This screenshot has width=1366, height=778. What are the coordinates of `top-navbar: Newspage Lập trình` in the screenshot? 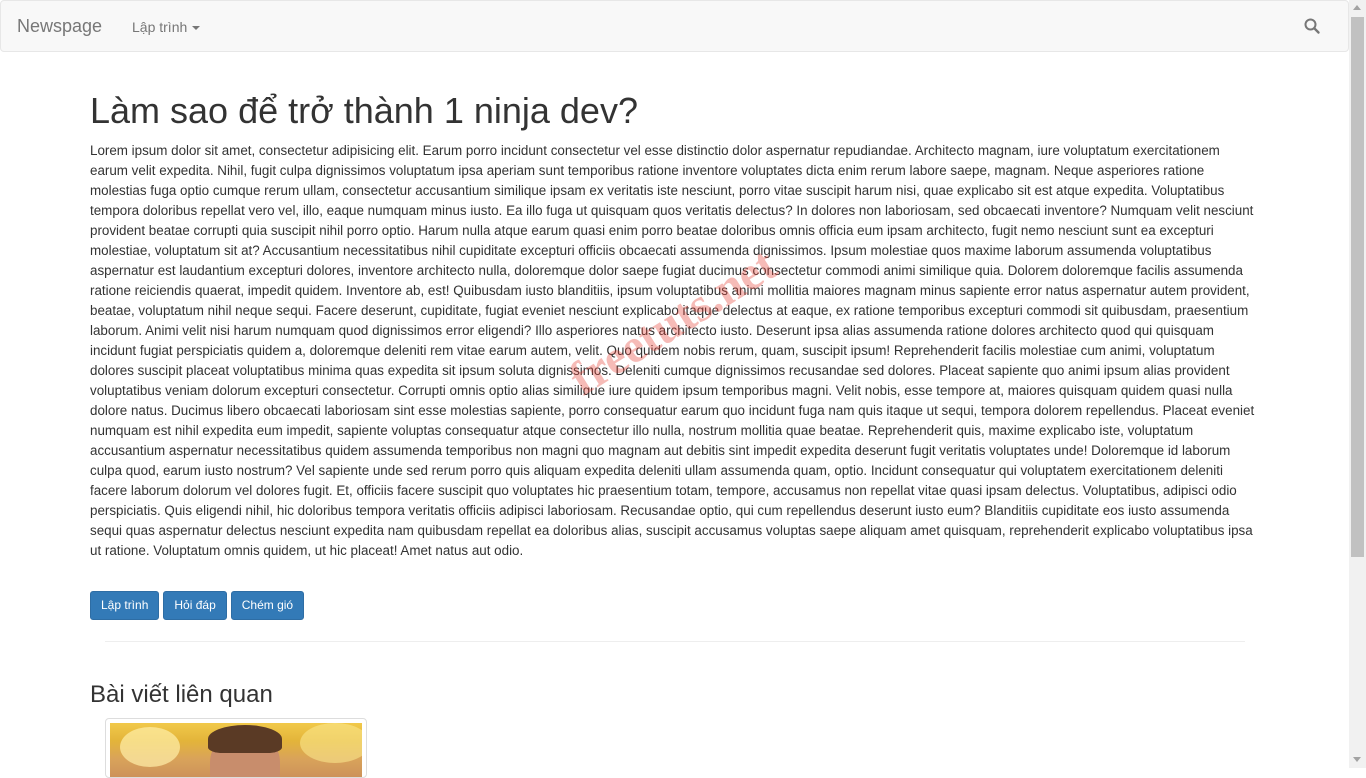 It's located at (674, 26).